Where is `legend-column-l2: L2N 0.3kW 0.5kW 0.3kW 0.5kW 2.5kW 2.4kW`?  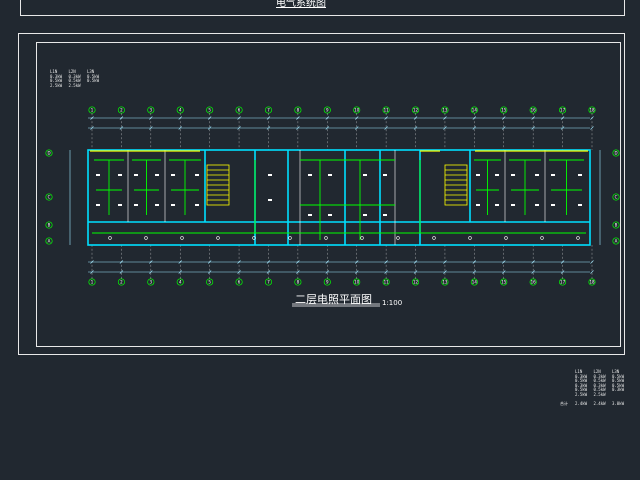
legend-column-l2: L2N 0.3kW 0.5kW 0.3kW 0.5kW 2.5kW 2.4kW is located at coordinates (599, 388).